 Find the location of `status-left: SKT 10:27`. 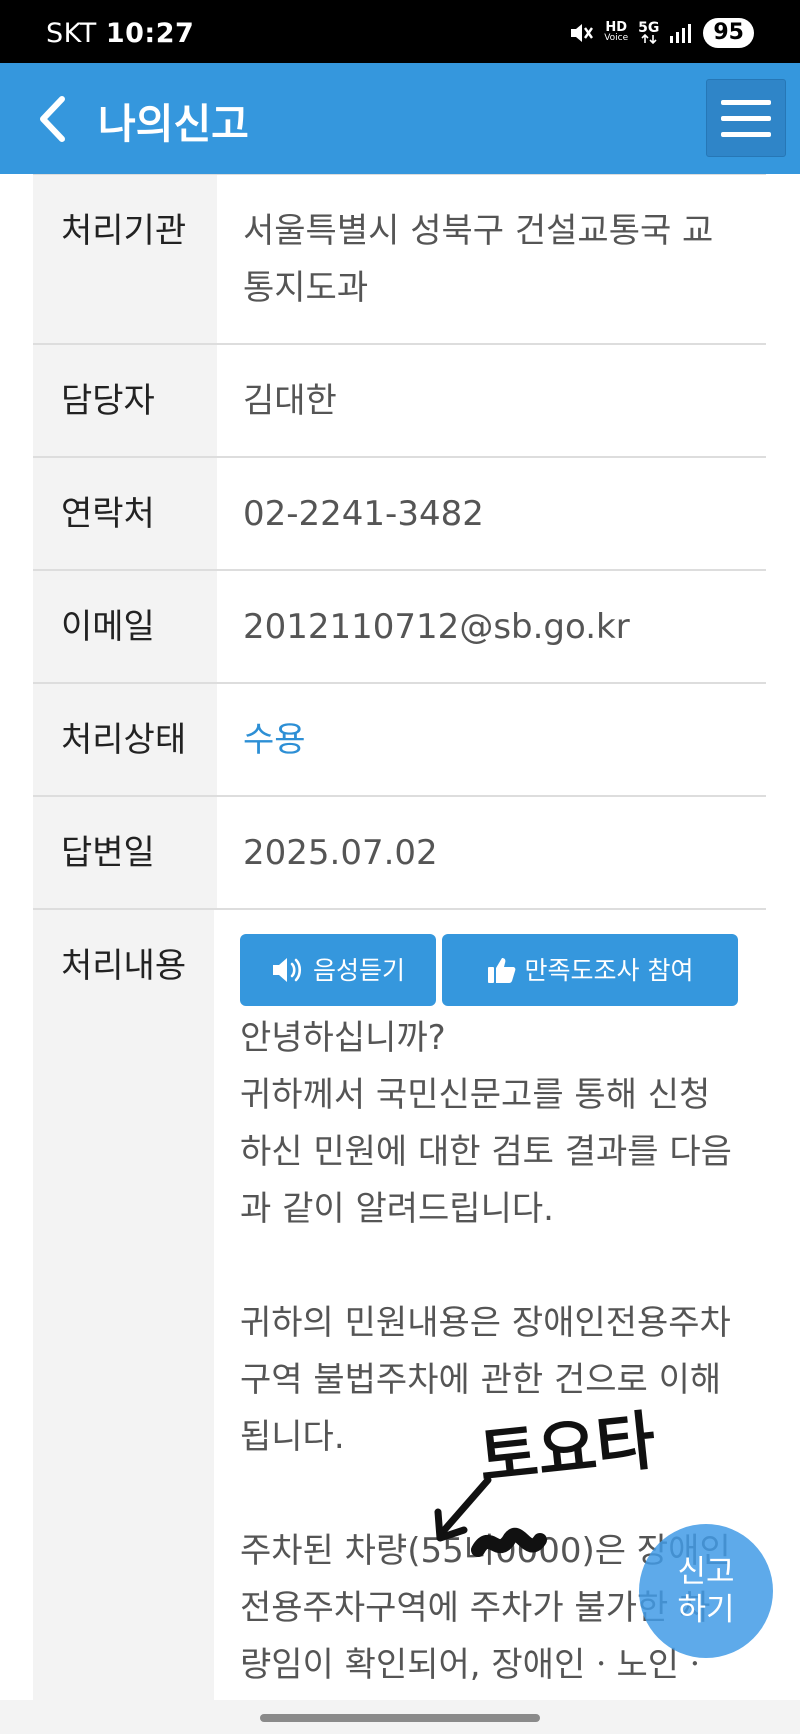

status-left: SKT 10:27 is located at coordinates (120, 33).